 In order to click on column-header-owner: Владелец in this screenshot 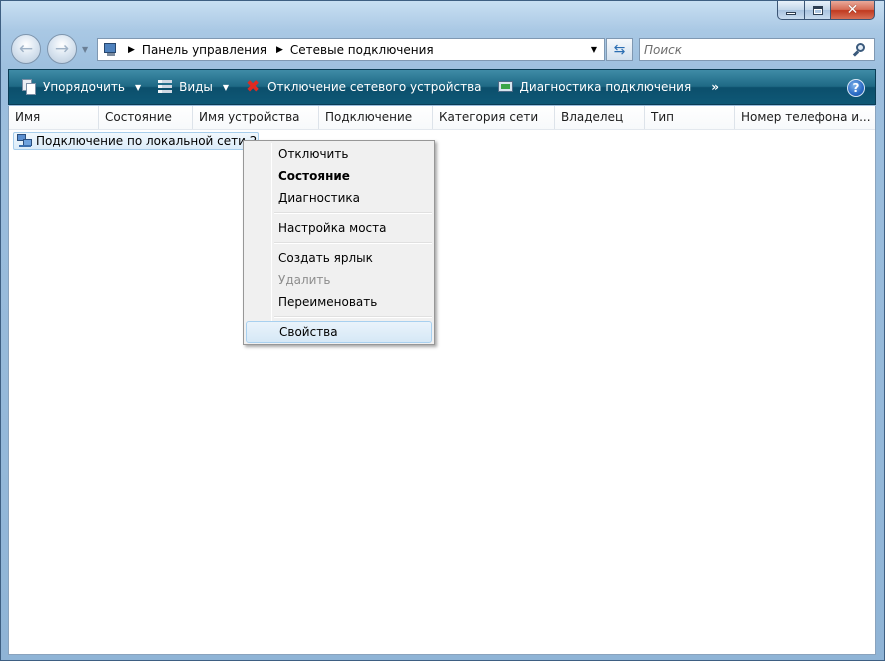, I will do `click(600, 117)`.